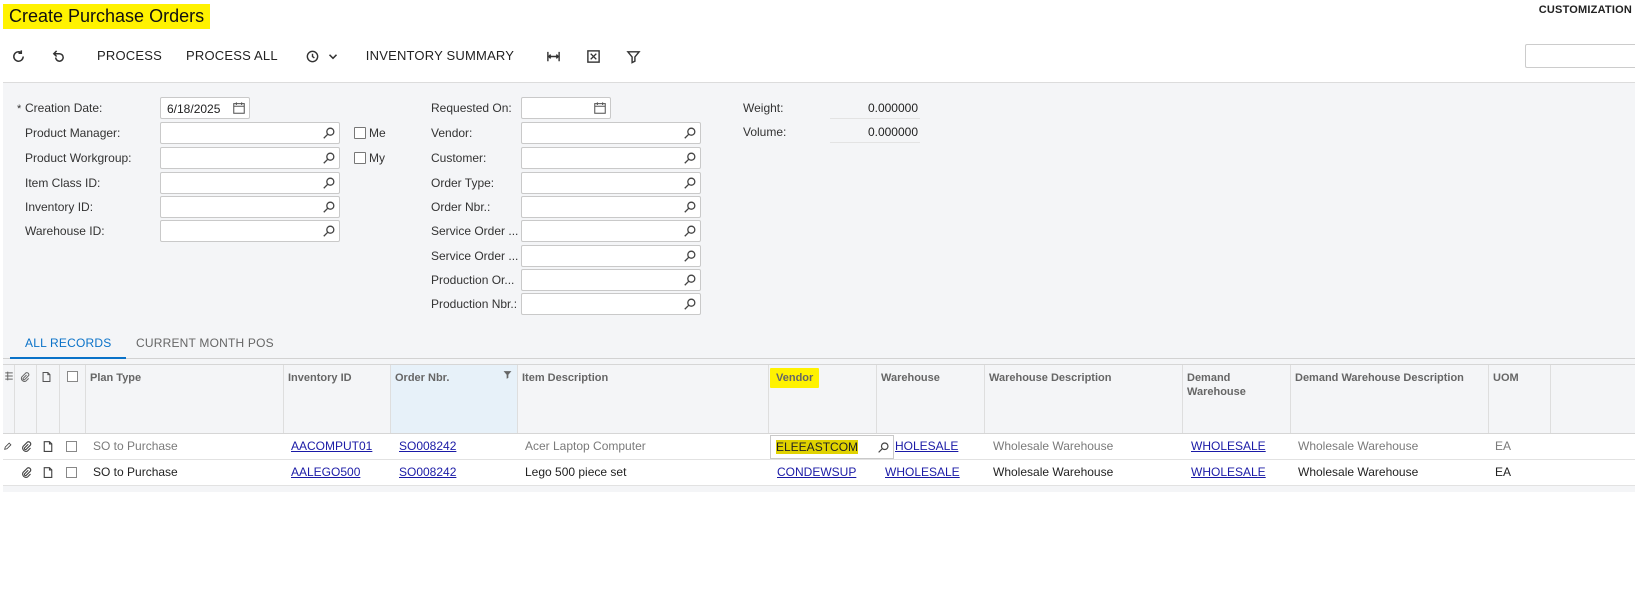  I want to click on requested-on-label: Requested On:, so click(471, 108).